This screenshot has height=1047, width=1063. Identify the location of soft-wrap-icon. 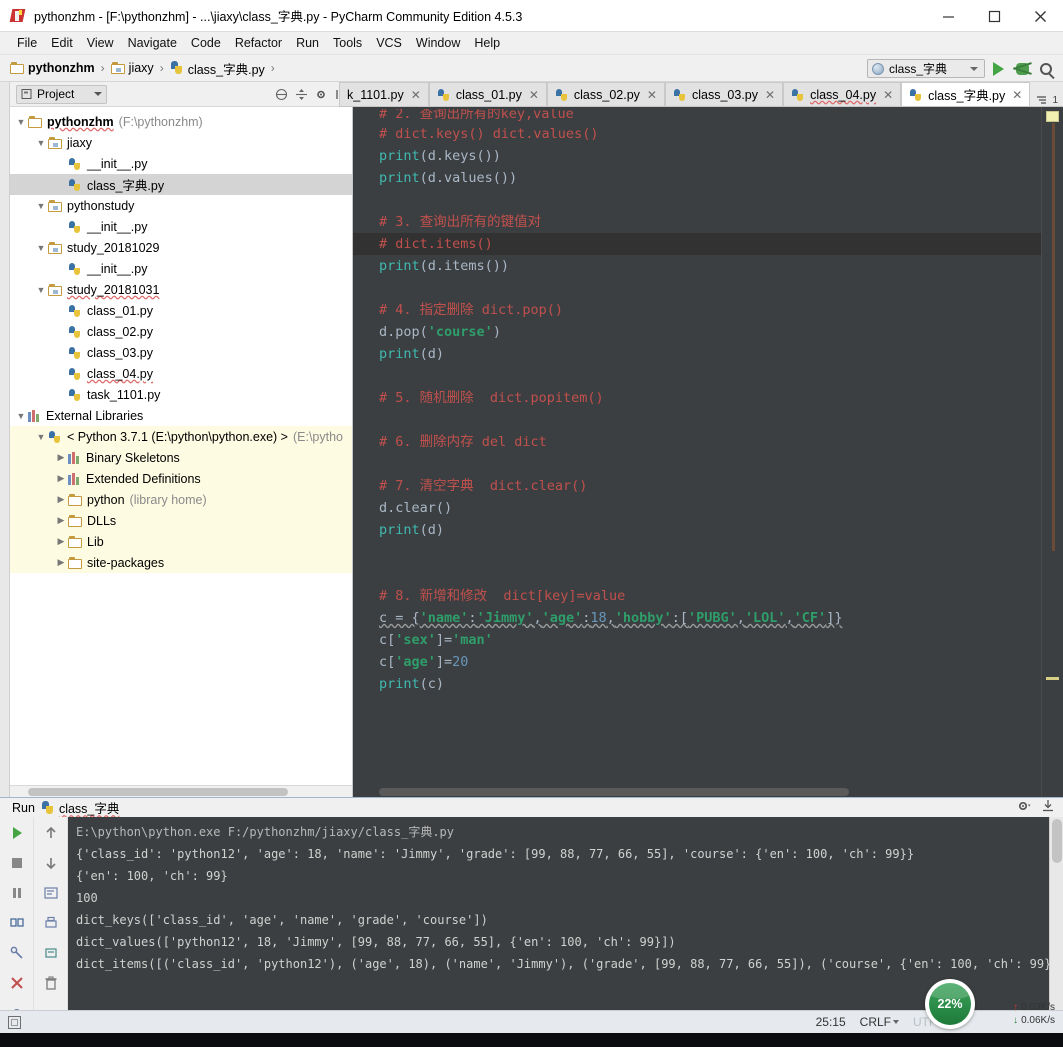
(51, 893).